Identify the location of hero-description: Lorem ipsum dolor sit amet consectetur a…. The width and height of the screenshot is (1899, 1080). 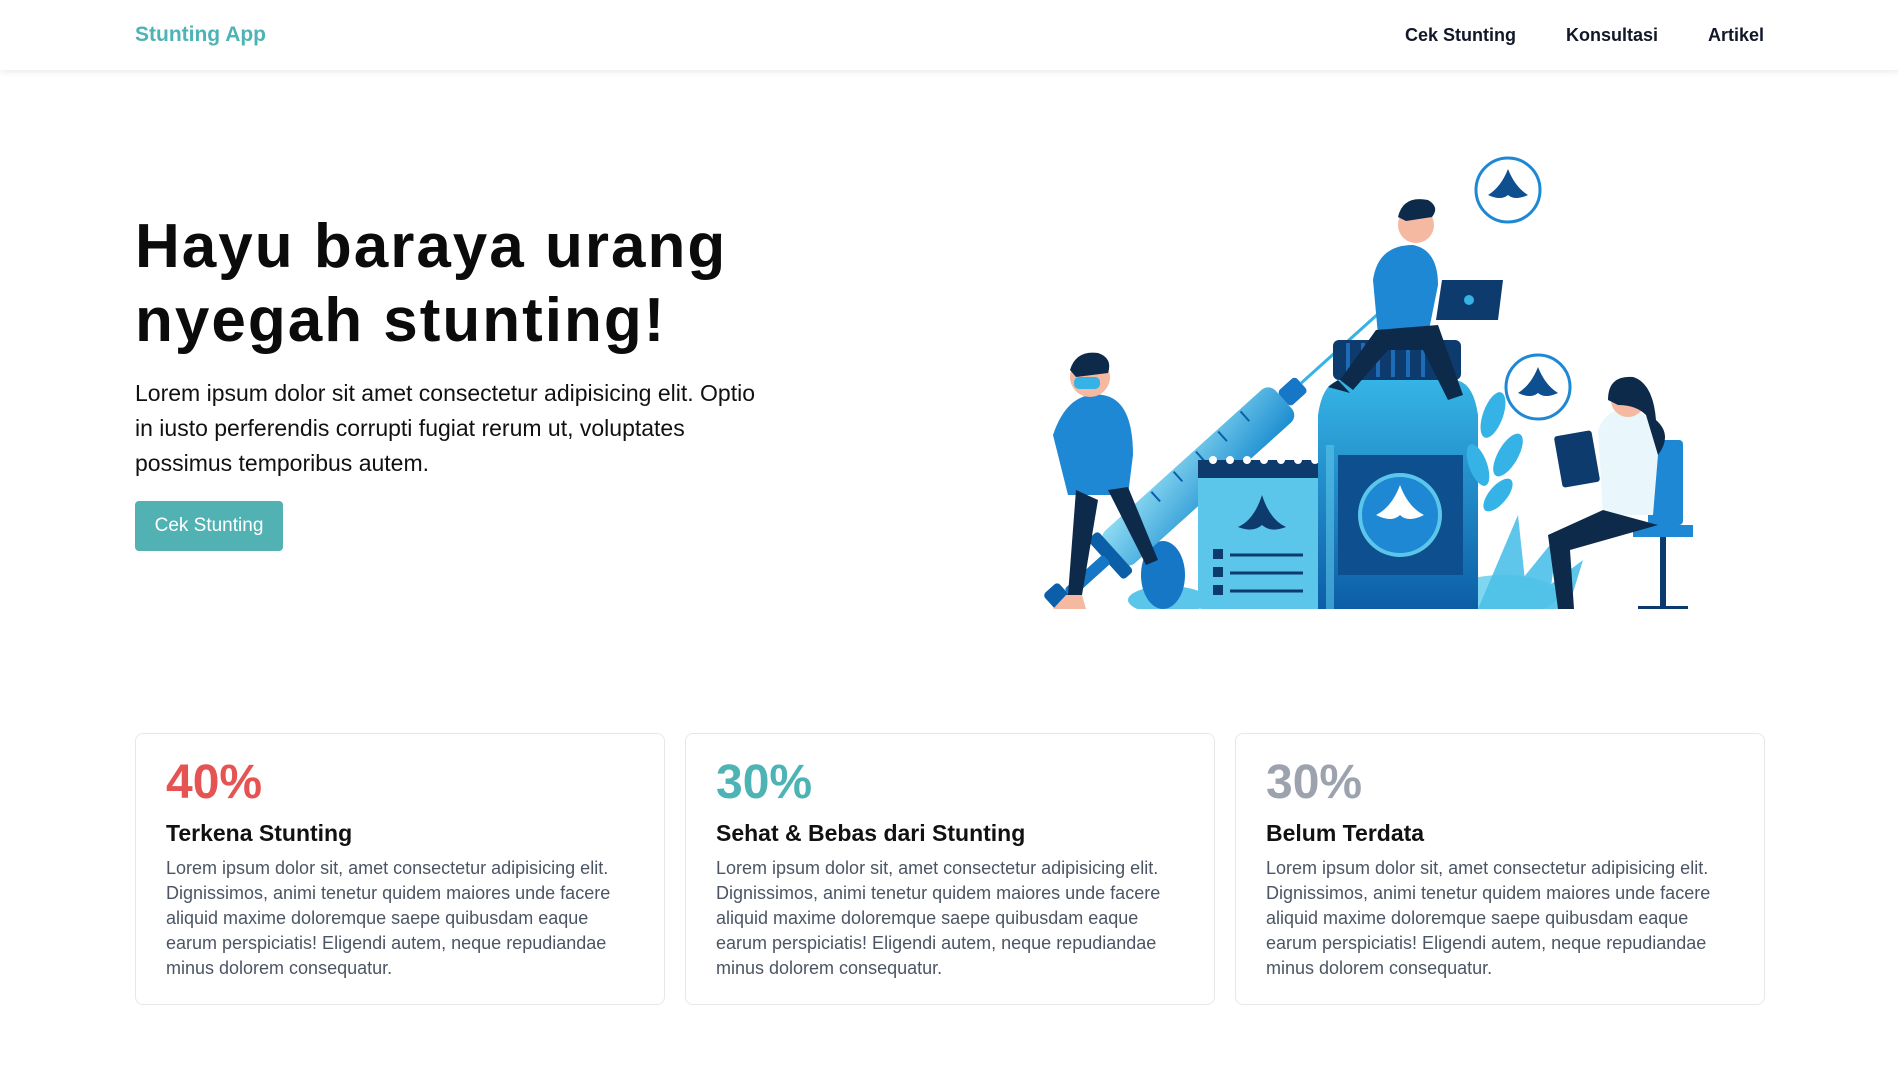
(445, 428).